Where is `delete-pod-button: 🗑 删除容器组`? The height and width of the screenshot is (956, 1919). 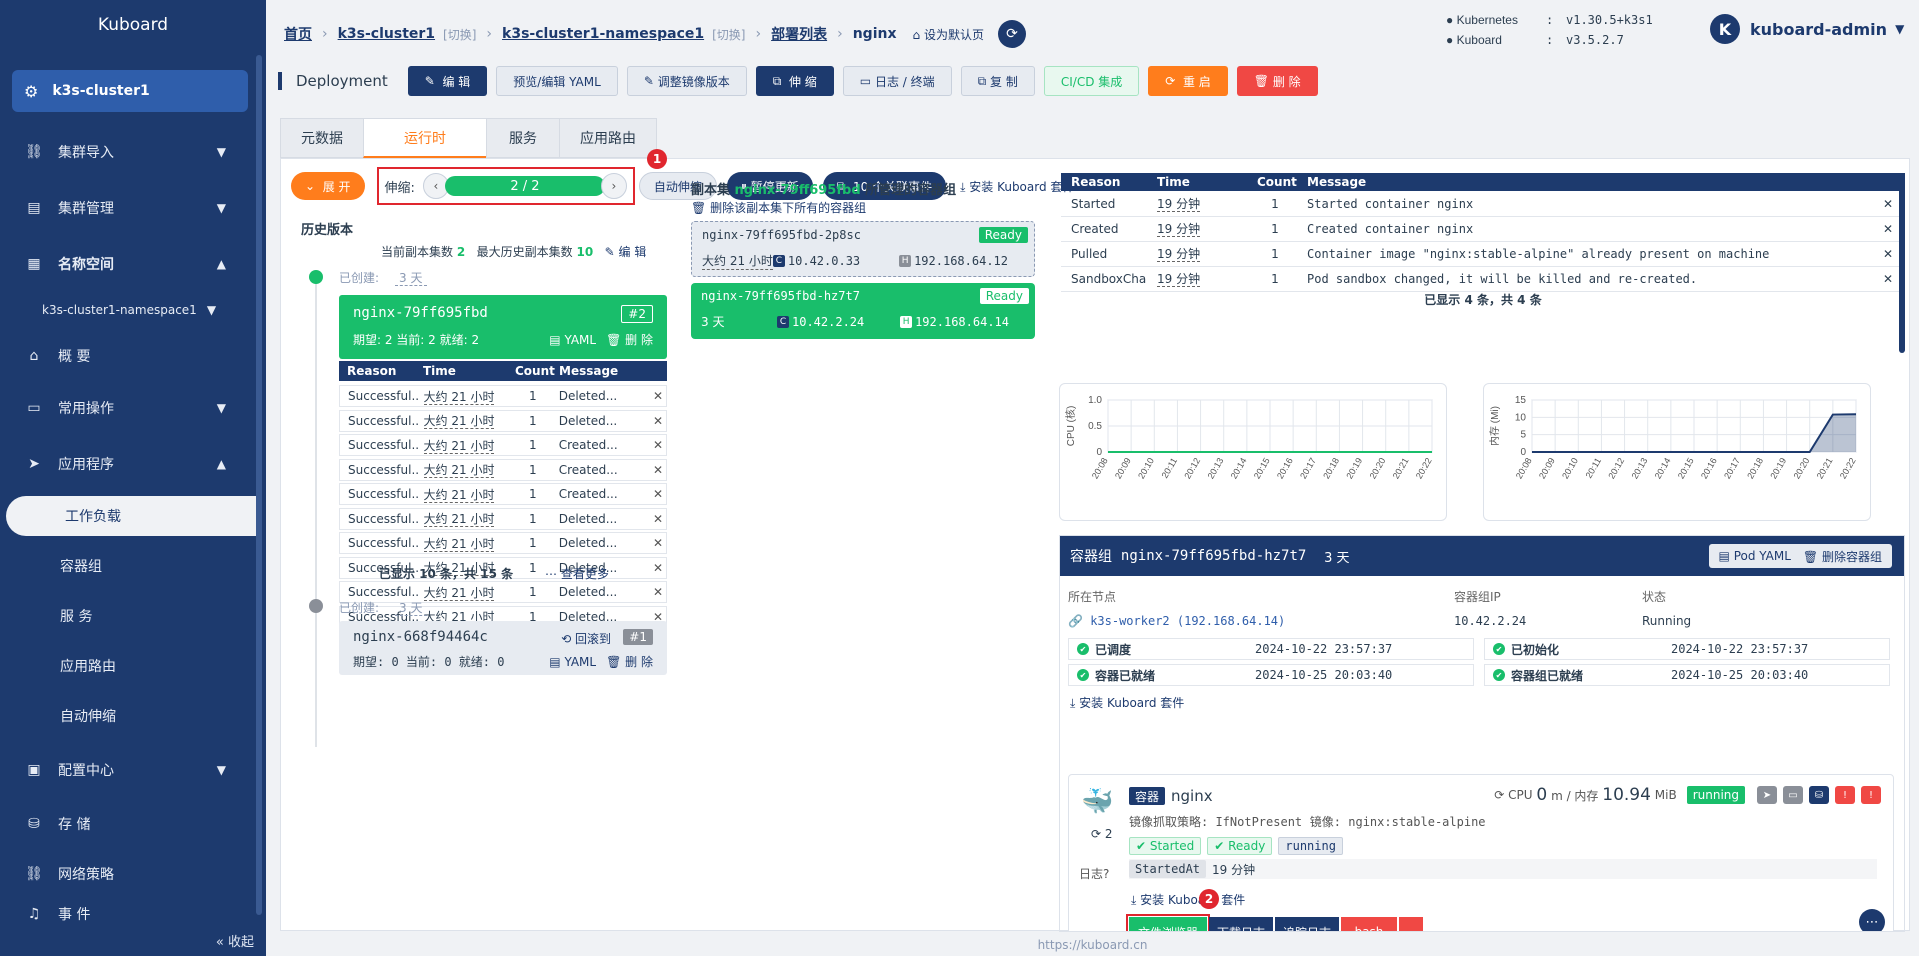 delete-pod-button: 🗑 删除容器组 is located at coordinates (1842, 556).